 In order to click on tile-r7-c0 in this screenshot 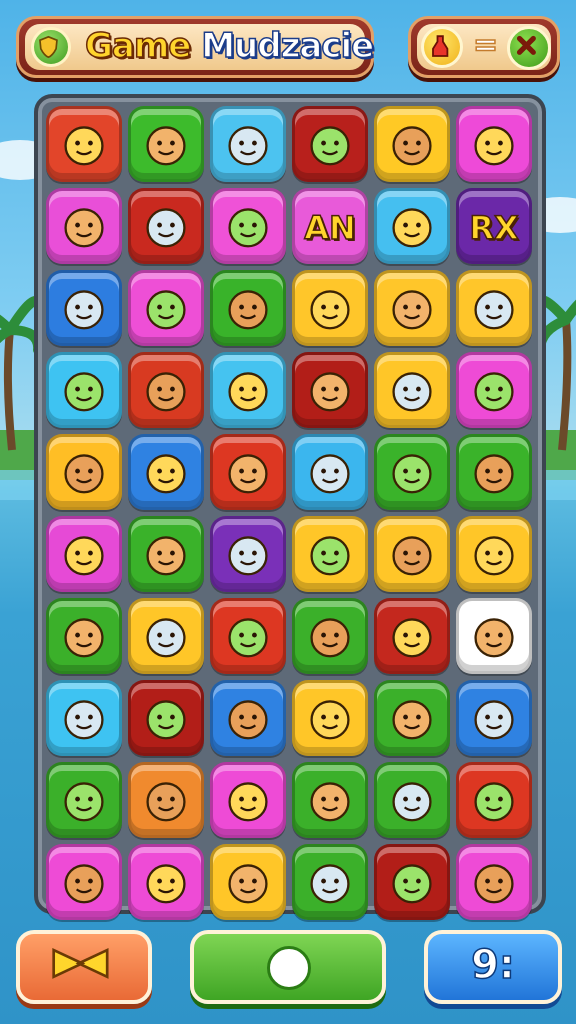, I will do `click(84, 718)`.